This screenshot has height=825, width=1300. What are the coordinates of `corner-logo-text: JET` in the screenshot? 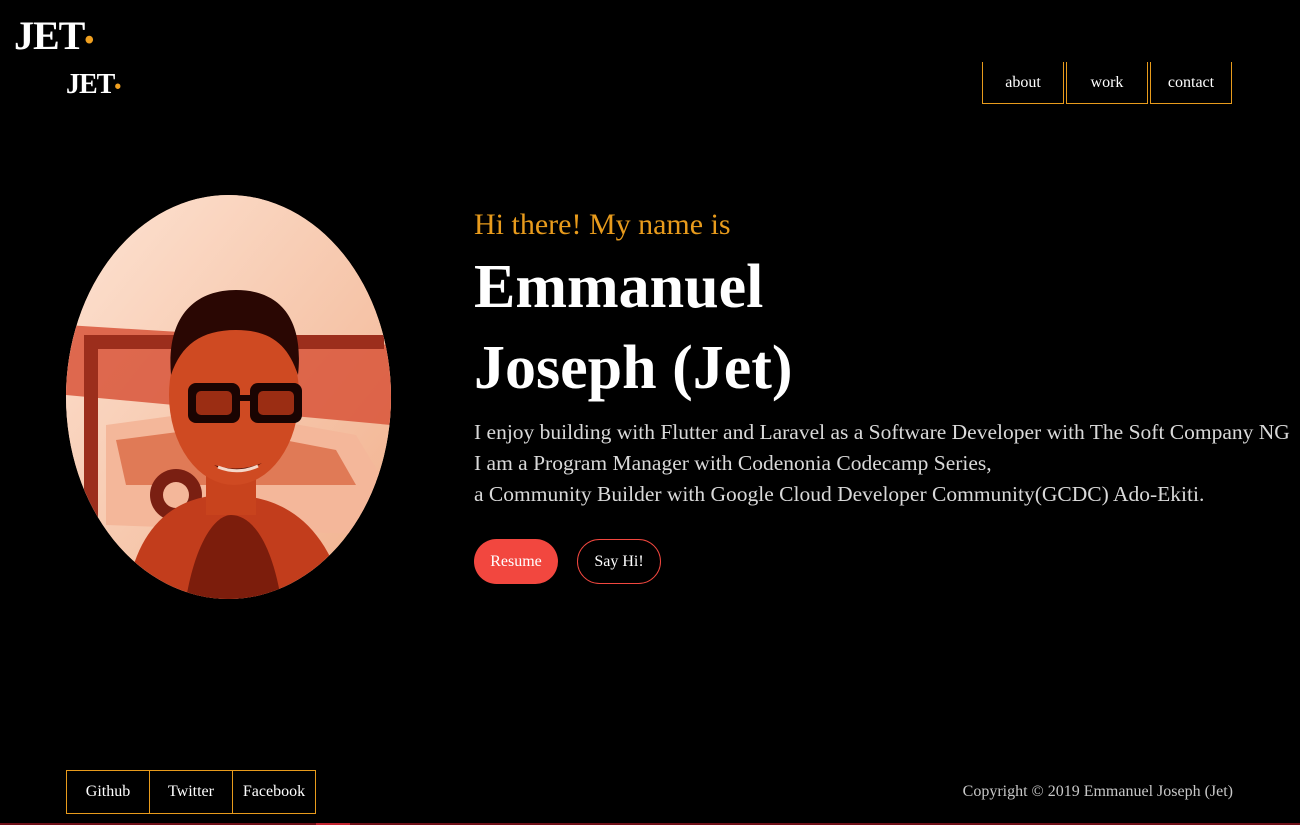 It's located at (49, 35).